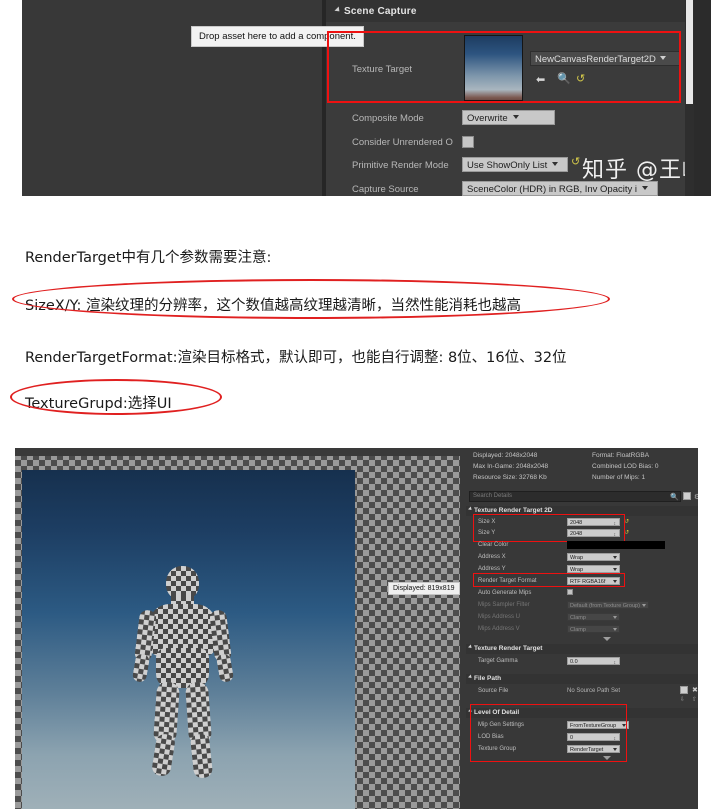 This screenshot has width=727, height=809. What do you see at coordinates (510, 477) in the screenshot?
I see `info-resource-size: Resource Size: 32768 Kb` at bounding box center [510, 477].